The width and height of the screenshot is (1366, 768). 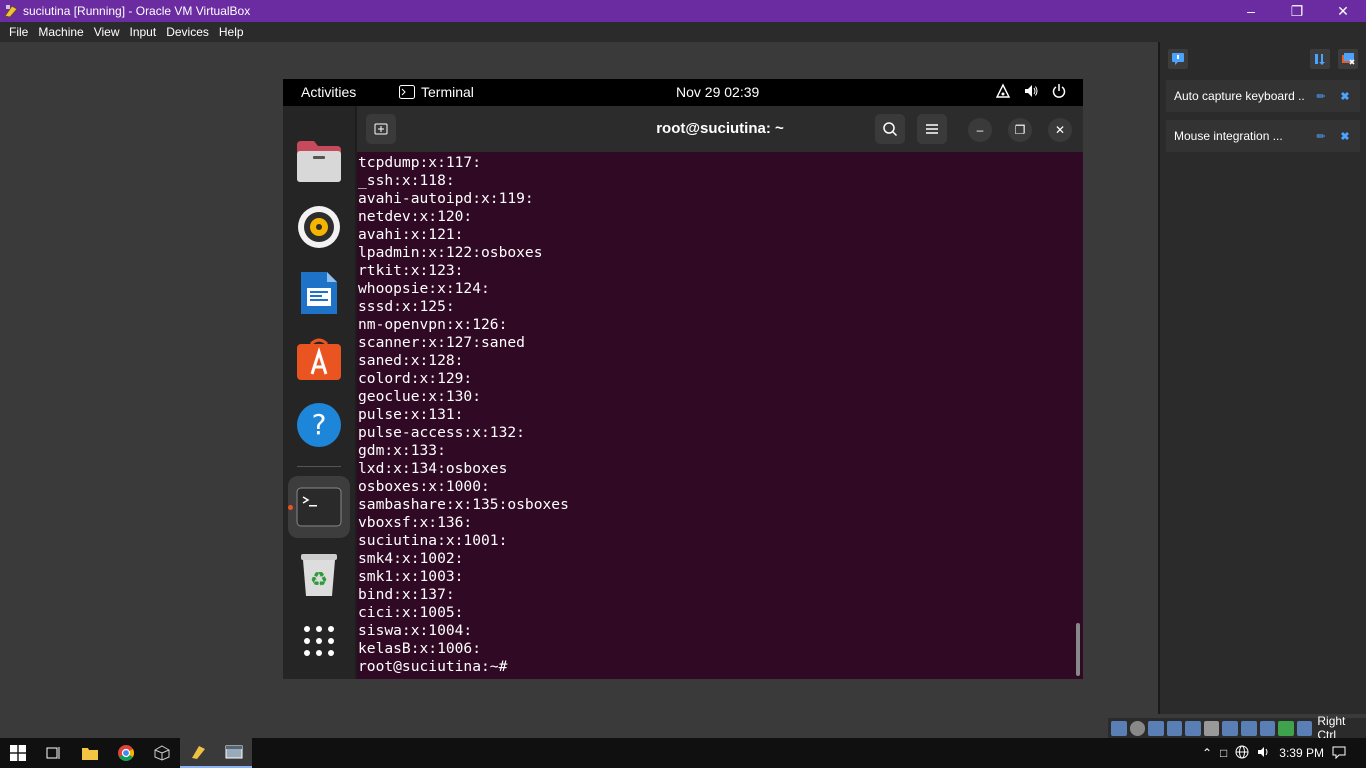 I want to click on keyboard-capture-icon, so click(x=1304, y=728).